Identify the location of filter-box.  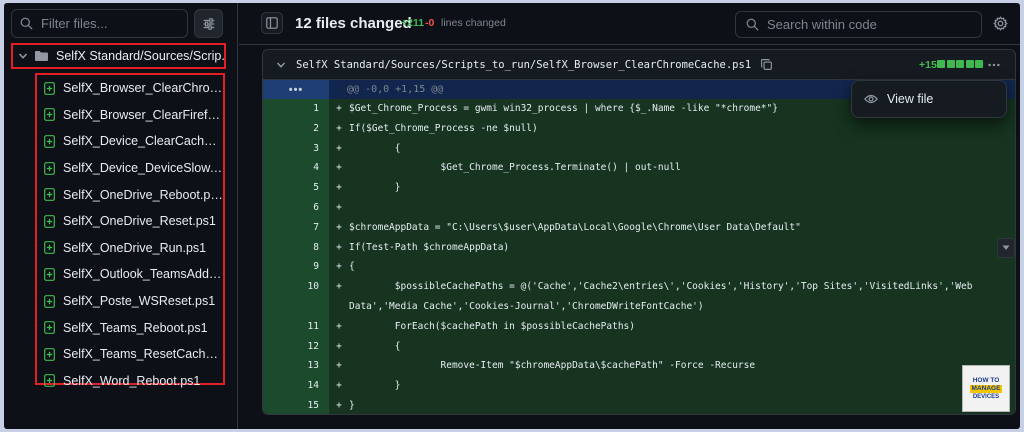
(99, 23).